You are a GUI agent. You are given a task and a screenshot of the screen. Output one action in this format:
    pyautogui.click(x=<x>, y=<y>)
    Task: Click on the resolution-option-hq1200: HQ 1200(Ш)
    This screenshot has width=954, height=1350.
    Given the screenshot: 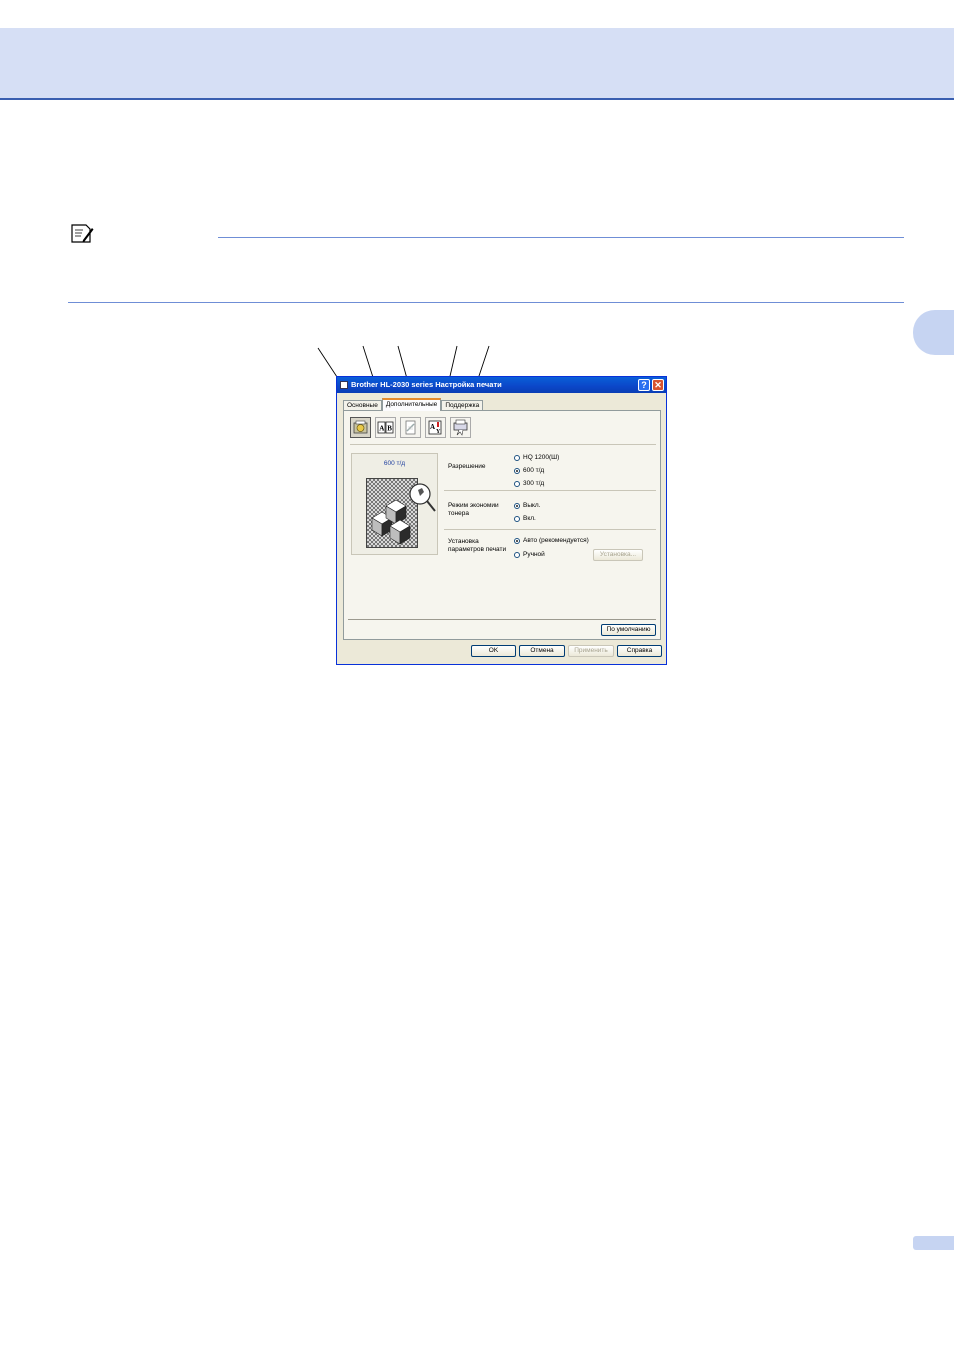 What is the action you would take?
    pyautogui.click(x=536, y=457)
    